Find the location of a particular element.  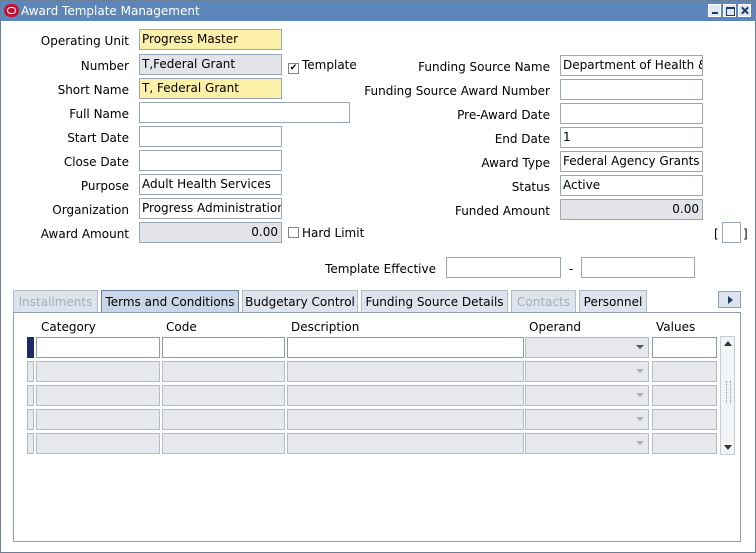

funded-amount-field: 0.00 is located at coordinates (631, 209).